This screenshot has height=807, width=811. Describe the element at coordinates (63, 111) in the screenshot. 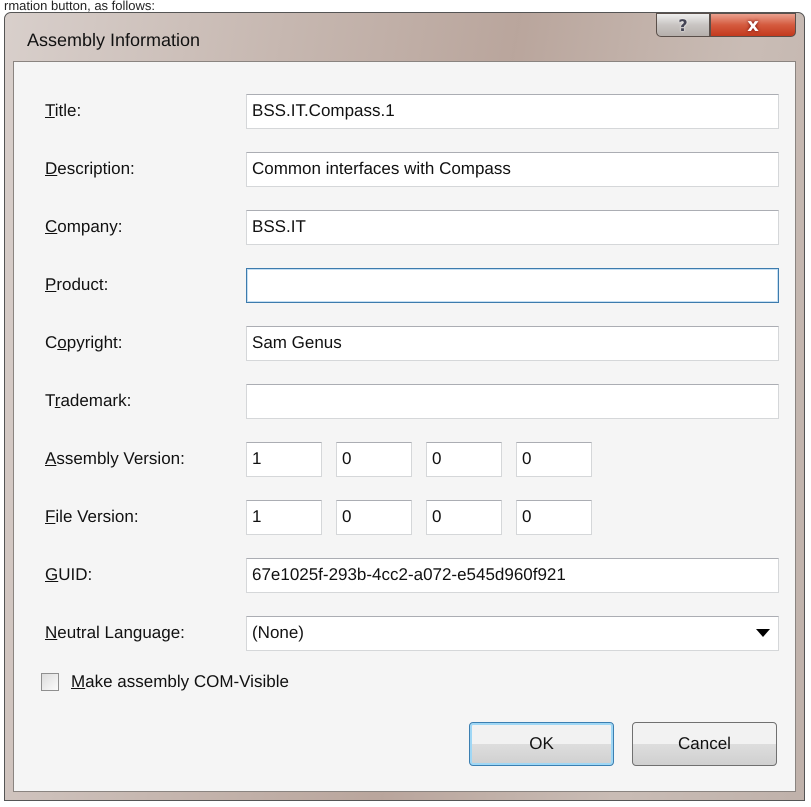

I see `field-label: Title:` at that location.